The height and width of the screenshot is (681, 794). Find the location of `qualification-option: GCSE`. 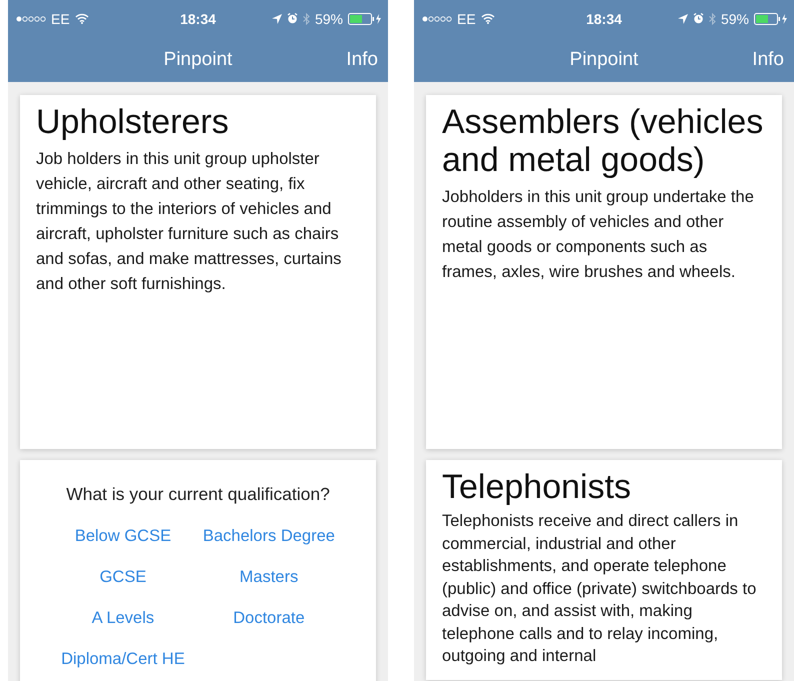

qualification-option: GCSE is located at coordinates (123, 577).